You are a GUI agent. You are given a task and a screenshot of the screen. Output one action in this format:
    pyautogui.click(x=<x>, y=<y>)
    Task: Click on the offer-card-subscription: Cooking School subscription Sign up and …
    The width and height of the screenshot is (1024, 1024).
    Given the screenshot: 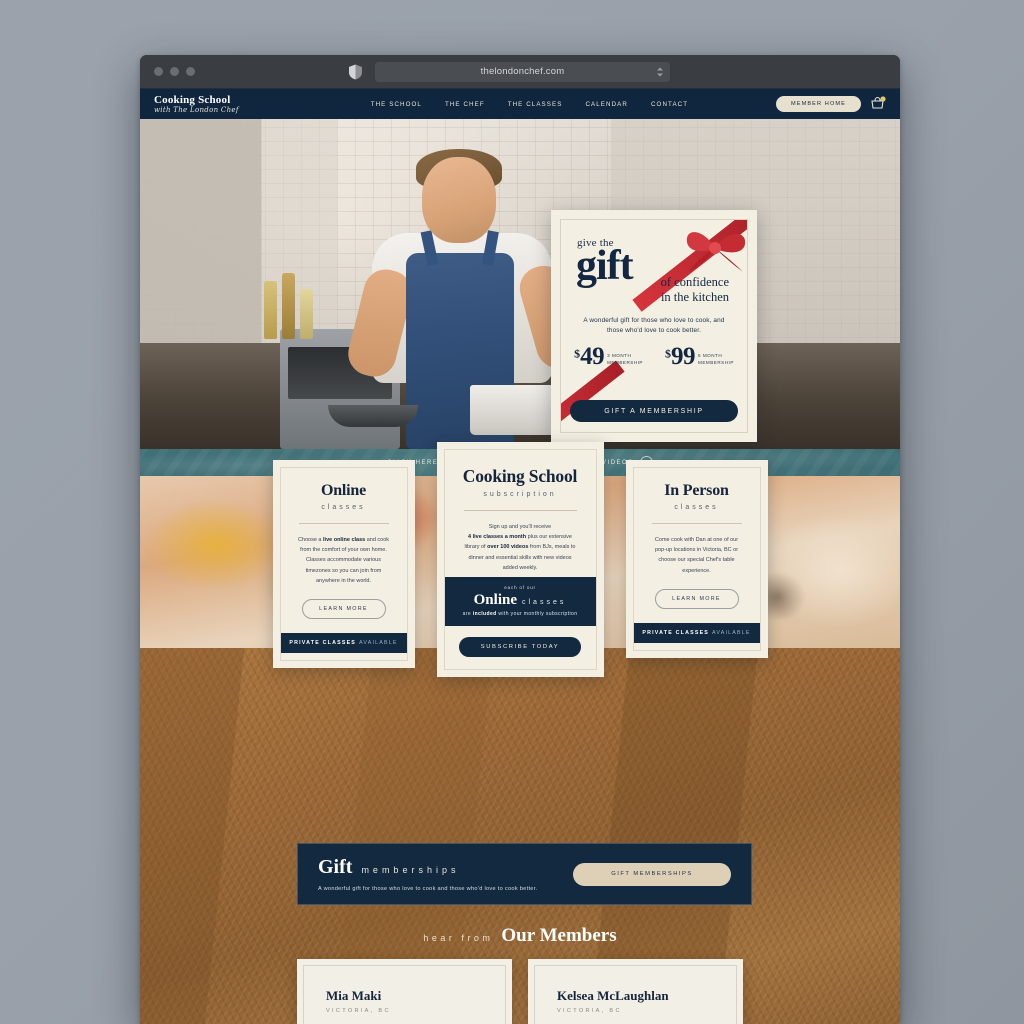 What is the action you would take?
    pyautogui.click(x=520, y=559)
    